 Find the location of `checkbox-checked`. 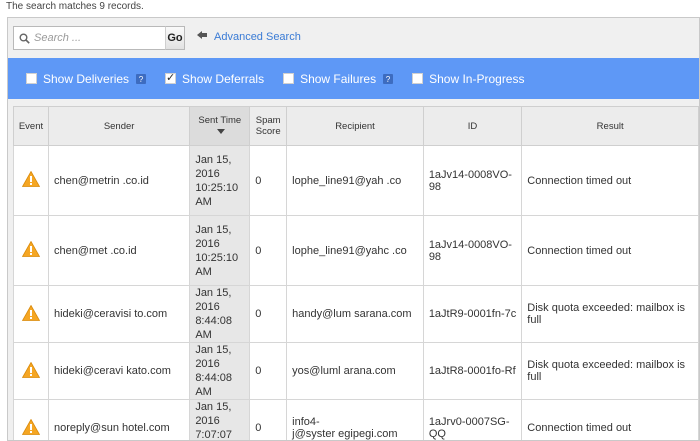

checkbox-checked is located at coordinates (171, 77).